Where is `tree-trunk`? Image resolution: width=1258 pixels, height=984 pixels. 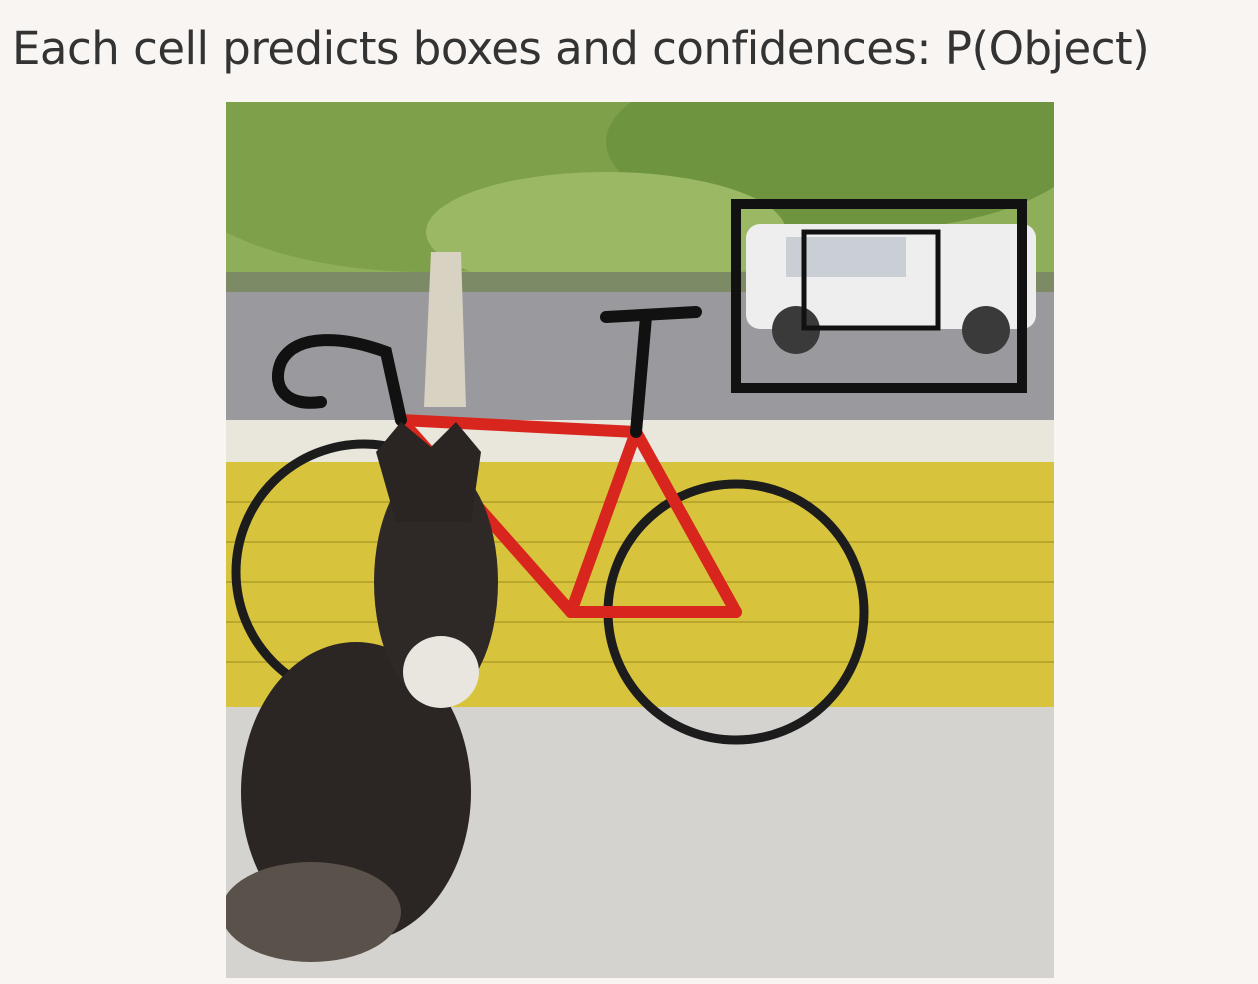
tree-trunk is located at coordinates (445, 329).